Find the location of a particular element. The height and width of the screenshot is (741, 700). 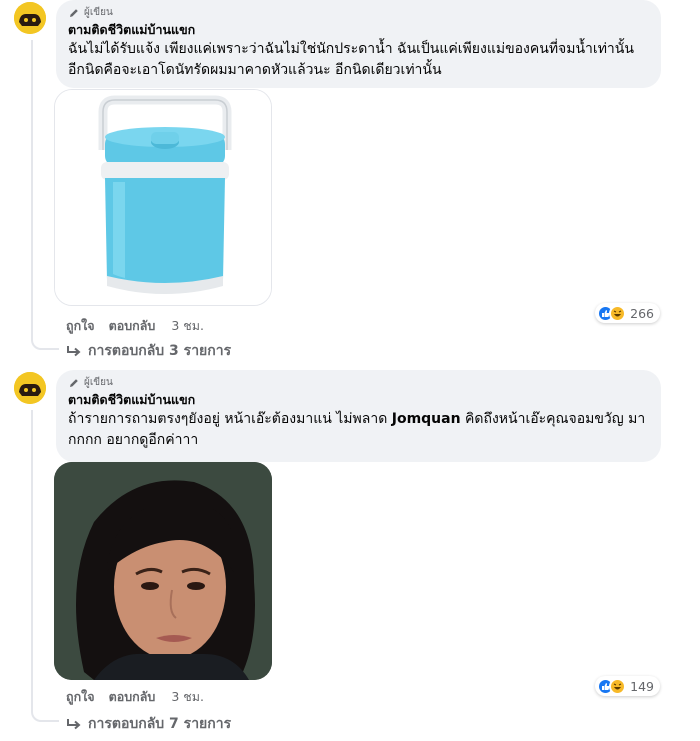

view-replies-link: การตอบกลับ 7 รายการ is located at coordinates (148, 724).